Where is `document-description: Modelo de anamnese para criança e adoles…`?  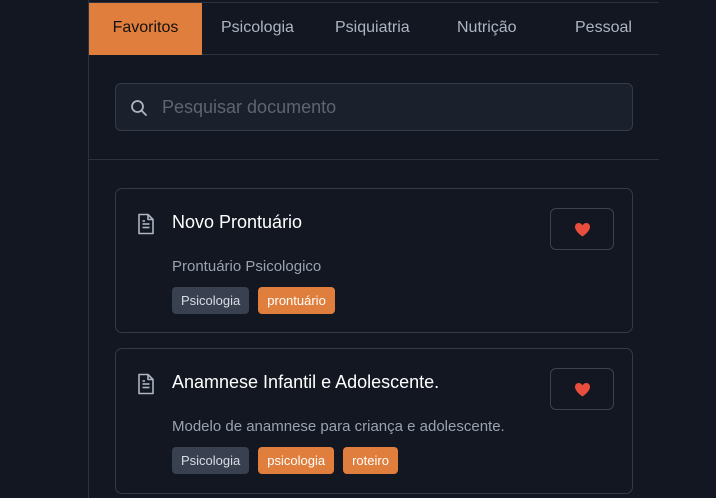 document-description: Modelo de anamnese para criança e adoles… is located at coordinates (338, 426).